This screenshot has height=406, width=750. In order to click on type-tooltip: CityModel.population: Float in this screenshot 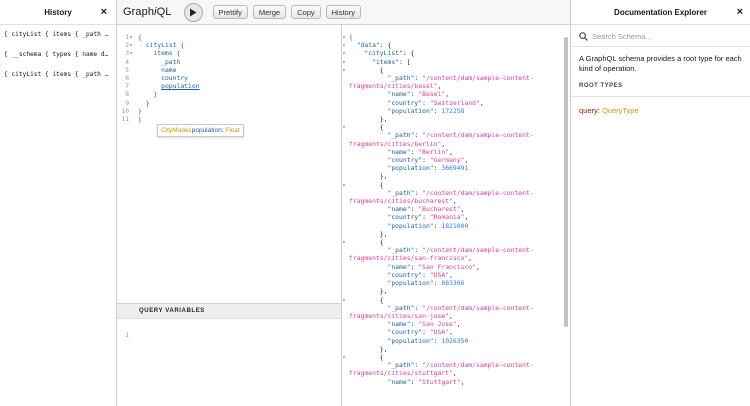, I will do `click(200, 130)`.